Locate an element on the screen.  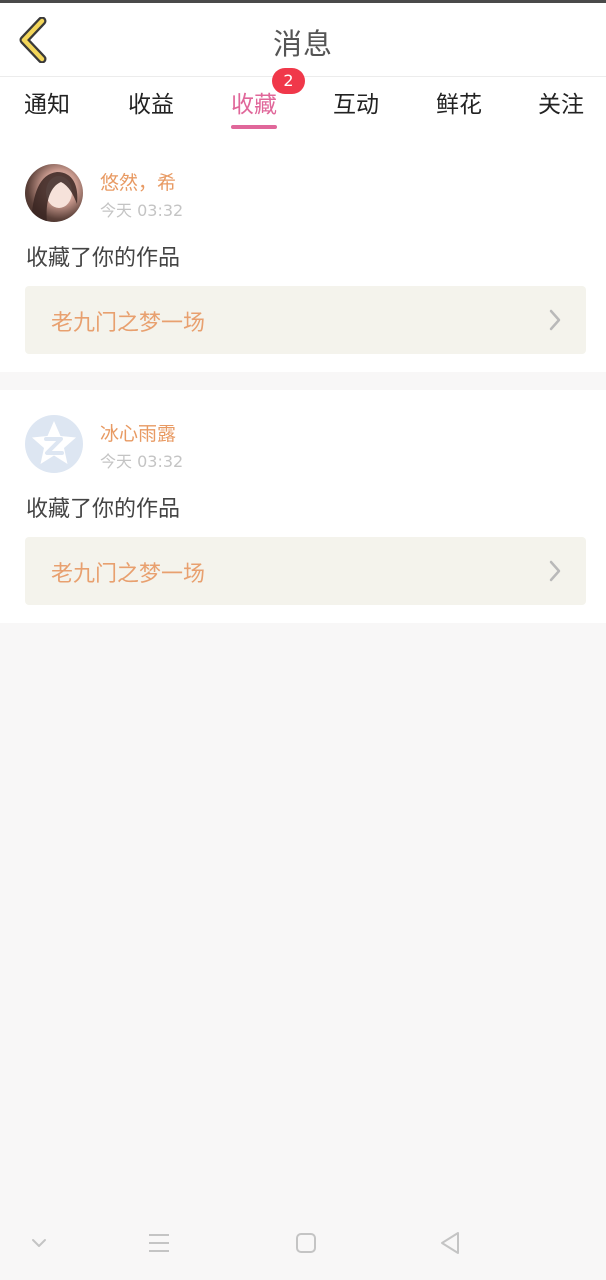
chevron-down-icon is located at coordinates (39, 1243).